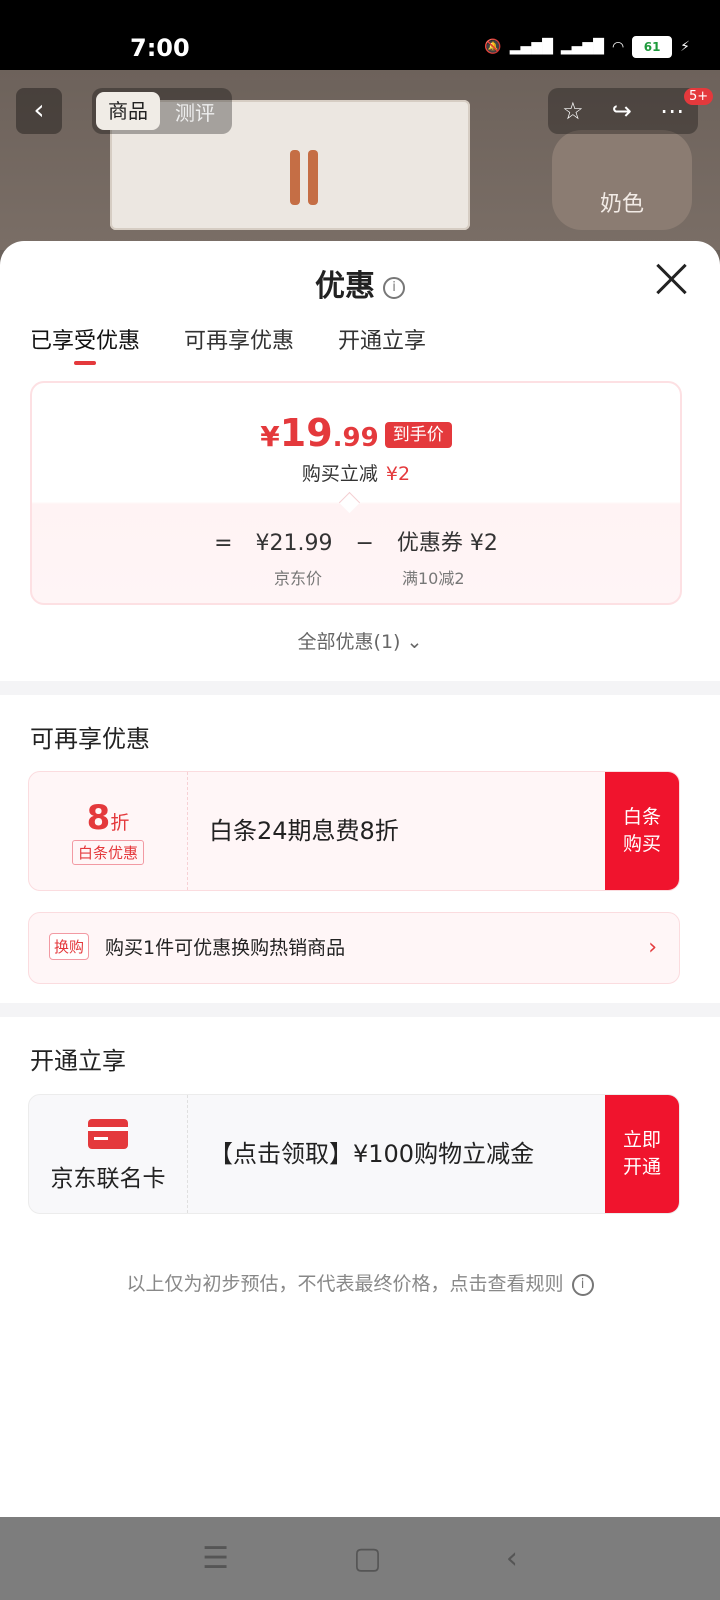 Image resolution: width=720 pixels, height=1600 pixels. I want to click on price-formula: = ¥21.99 − 优惠券 ¥2, so click(356, 541).